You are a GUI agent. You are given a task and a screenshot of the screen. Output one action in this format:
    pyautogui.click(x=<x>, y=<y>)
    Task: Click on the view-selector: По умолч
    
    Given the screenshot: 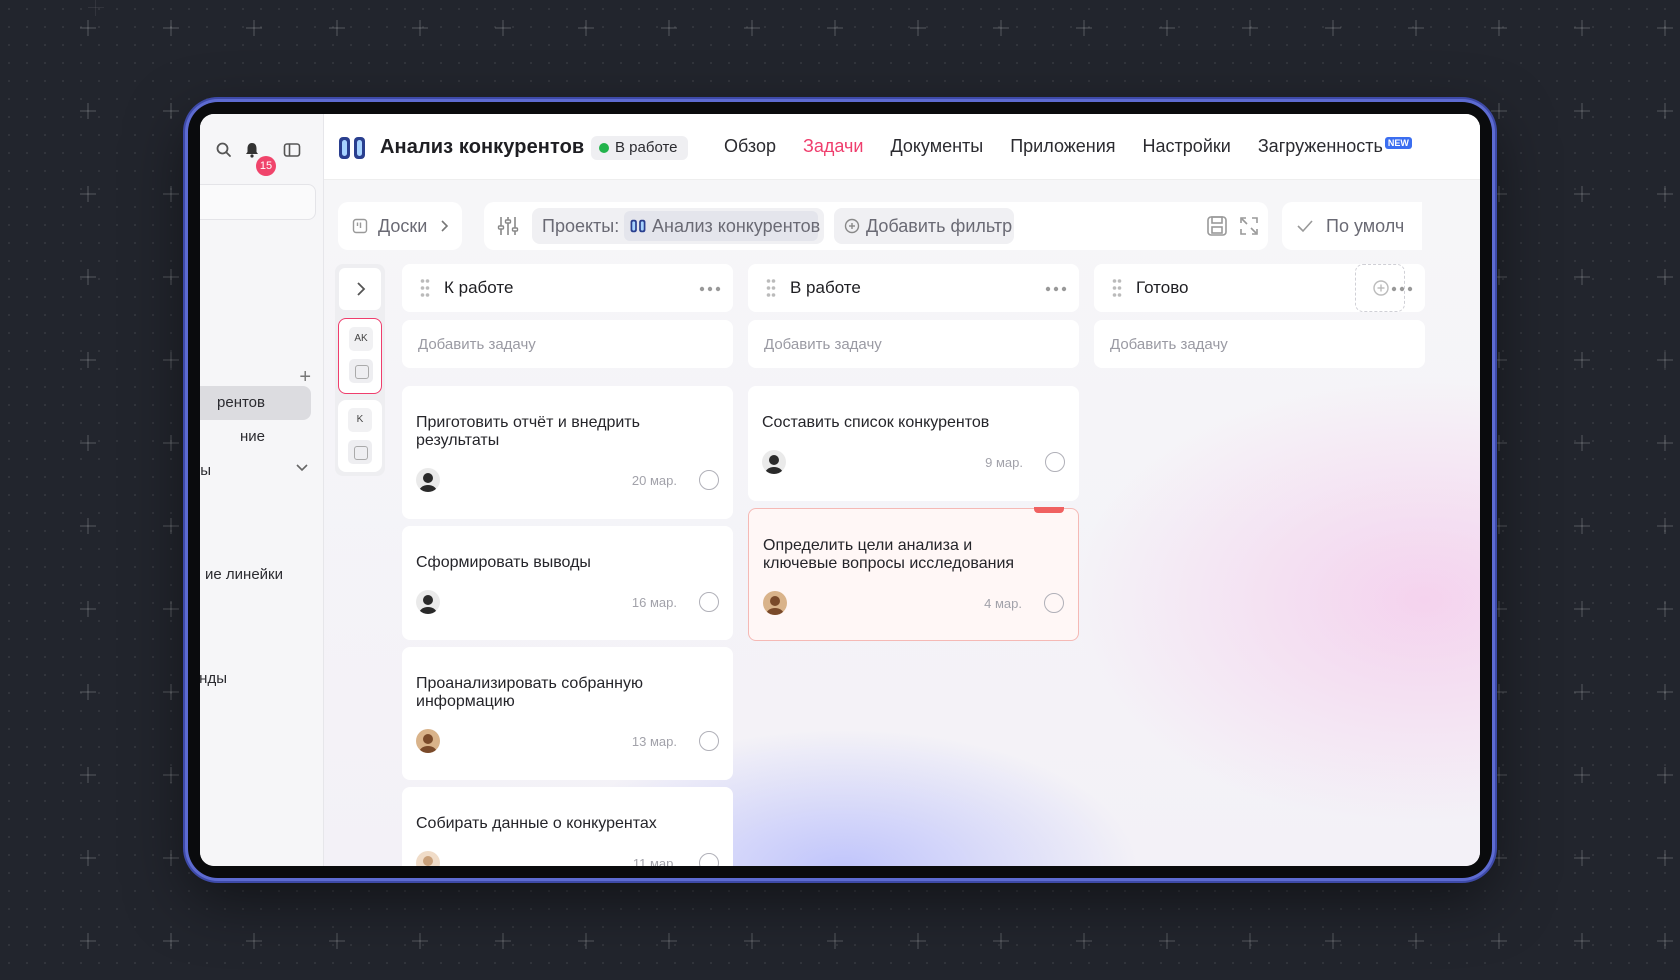 What is the action you would take?
    pyautogui.click(x=1352, y=226)
    